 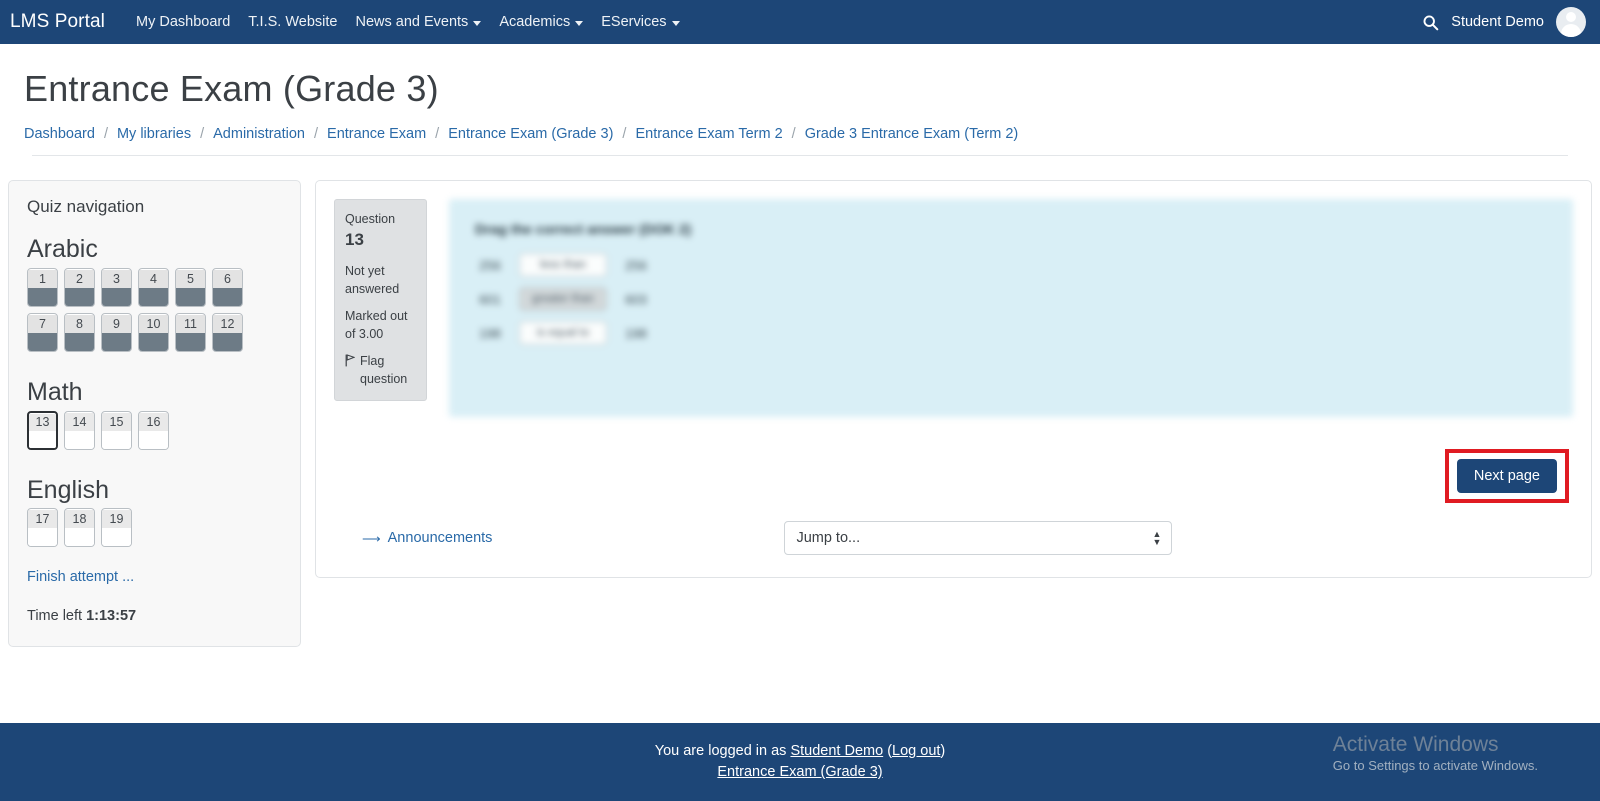 What do you see at coordinates (154, 616) in the screenshot?
I see `time-left: Time left 1:13:57` at bounding box center [154, 616].